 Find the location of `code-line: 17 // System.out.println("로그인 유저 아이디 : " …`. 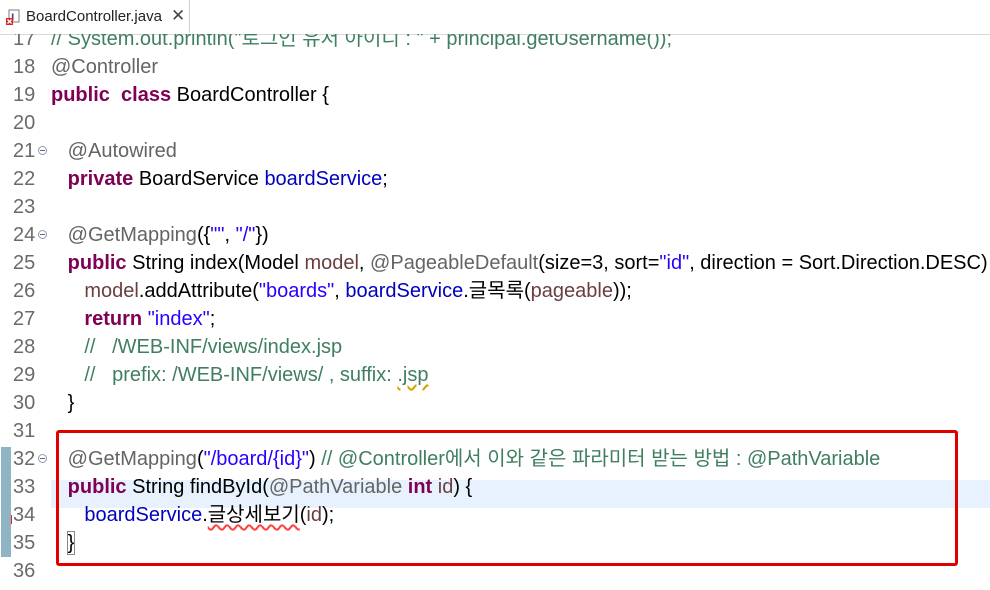

code-line: 17 // System.out.println("로그인 유저 아이디 : " … is located at coordinates (495, 43).